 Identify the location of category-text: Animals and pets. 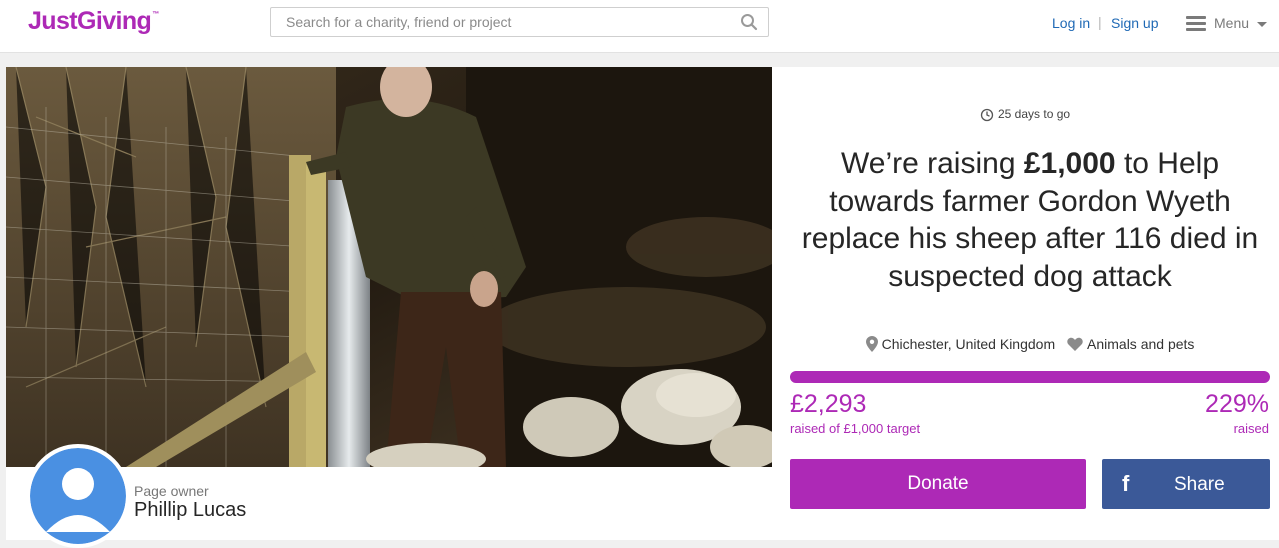
(1141, 344).